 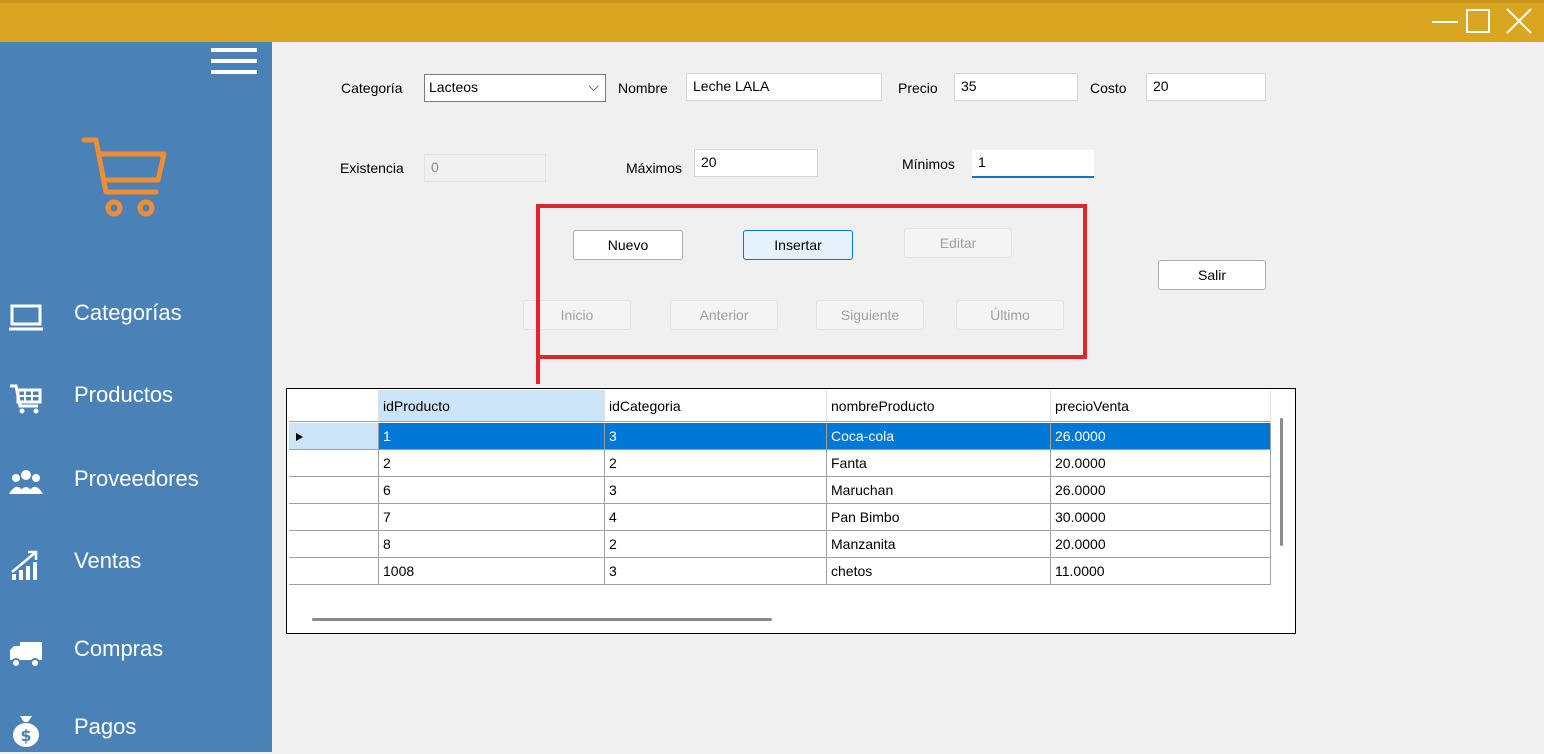 What do you see at coordinates (784, 87) in the screenshot?
I see `nombre-field: Leche LALA` at bounding box center [784, 87].